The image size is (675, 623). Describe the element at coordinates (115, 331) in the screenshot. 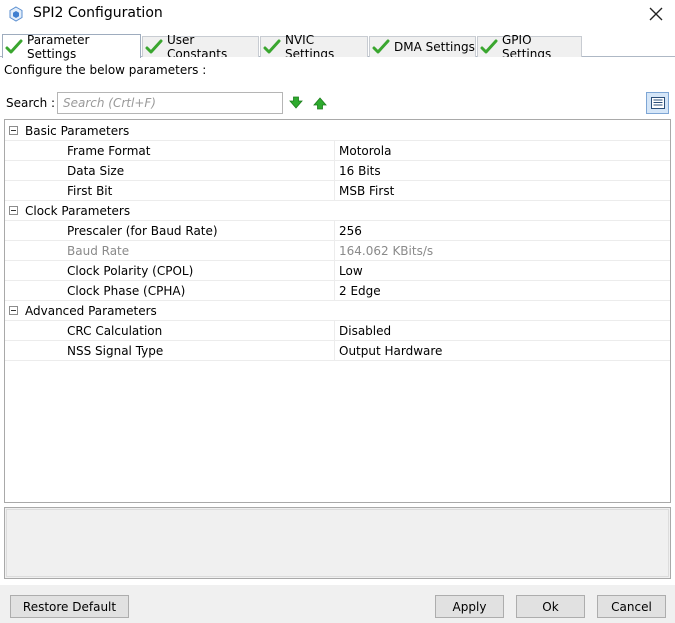

I see `param-name: CRC Calculation` at that location.